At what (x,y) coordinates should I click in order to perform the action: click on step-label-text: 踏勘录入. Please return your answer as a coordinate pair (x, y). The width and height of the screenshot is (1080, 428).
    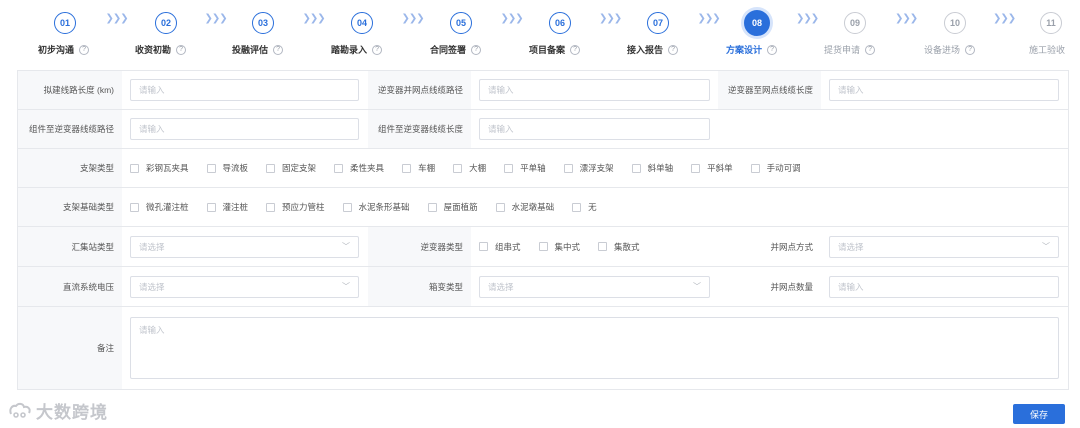
    Looking at the image, I should click on (349, 50).